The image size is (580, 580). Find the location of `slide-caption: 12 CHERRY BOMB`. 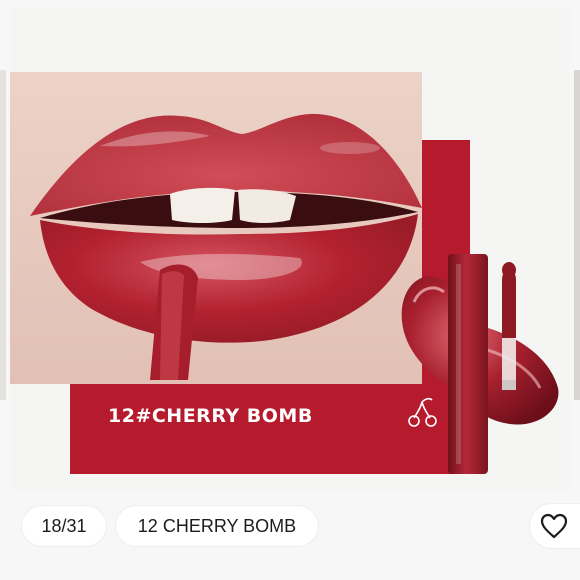

slide-caption: 12 CHERRY BOMB is located at coordinates (217, 526).